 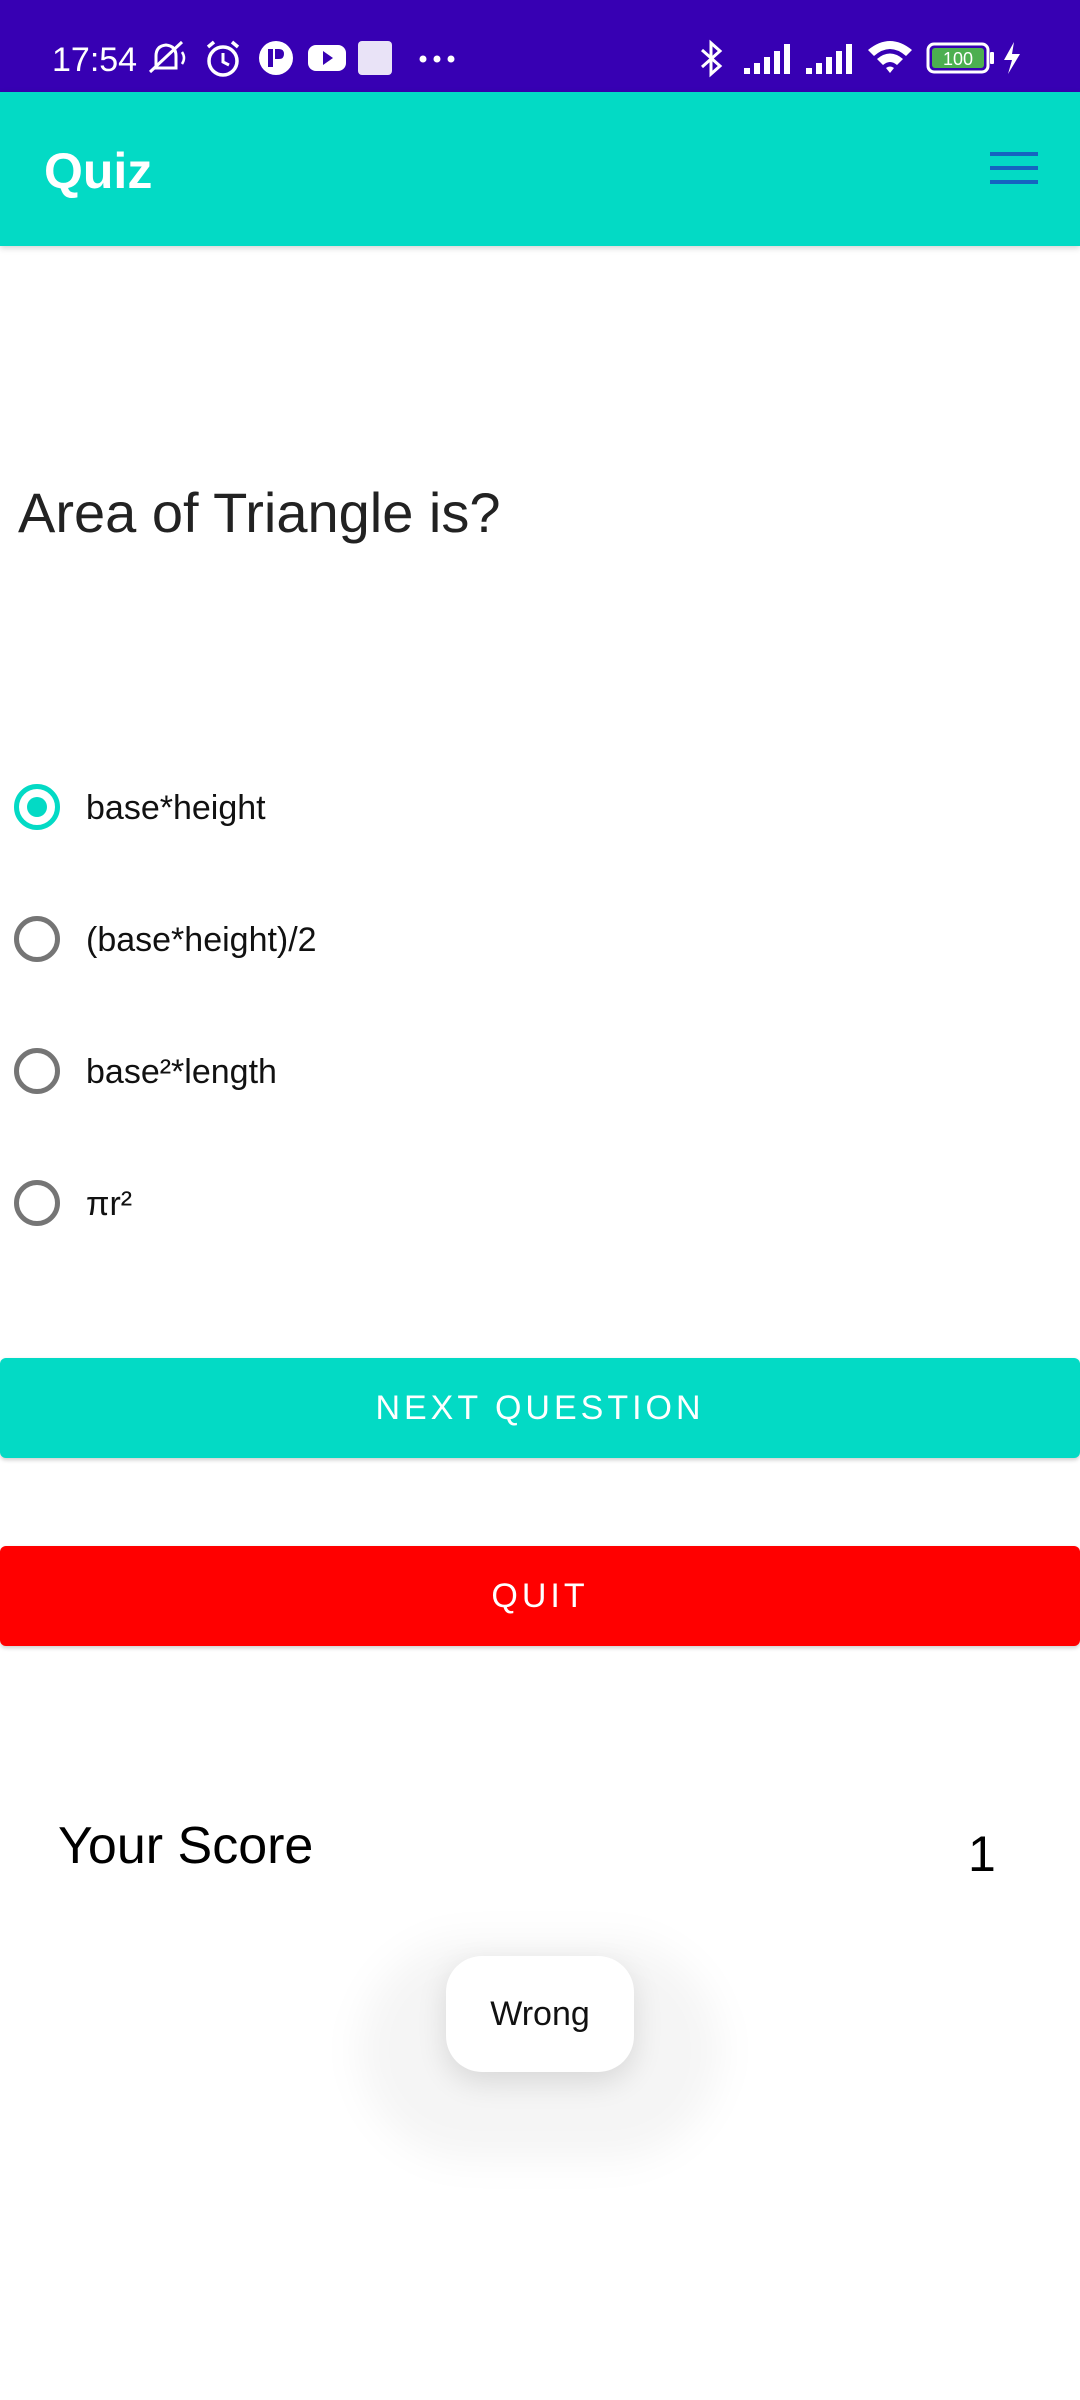 What do you see at coordinates (168, 60) in the screenshot?
I see `mute-icon` at bounding box center [168, 60].